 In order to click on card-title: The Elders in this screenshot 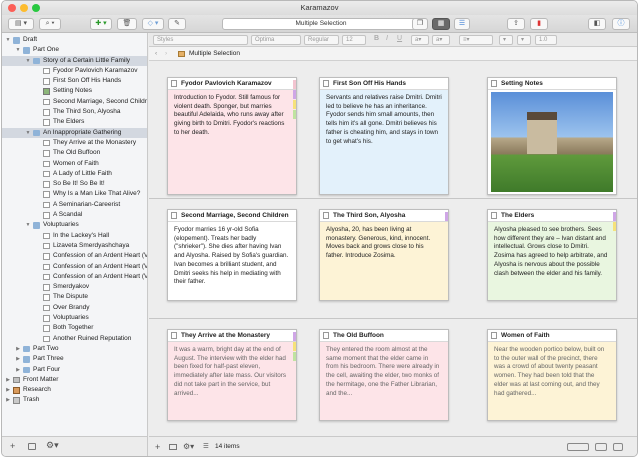, I will do `click(552, 216)`.